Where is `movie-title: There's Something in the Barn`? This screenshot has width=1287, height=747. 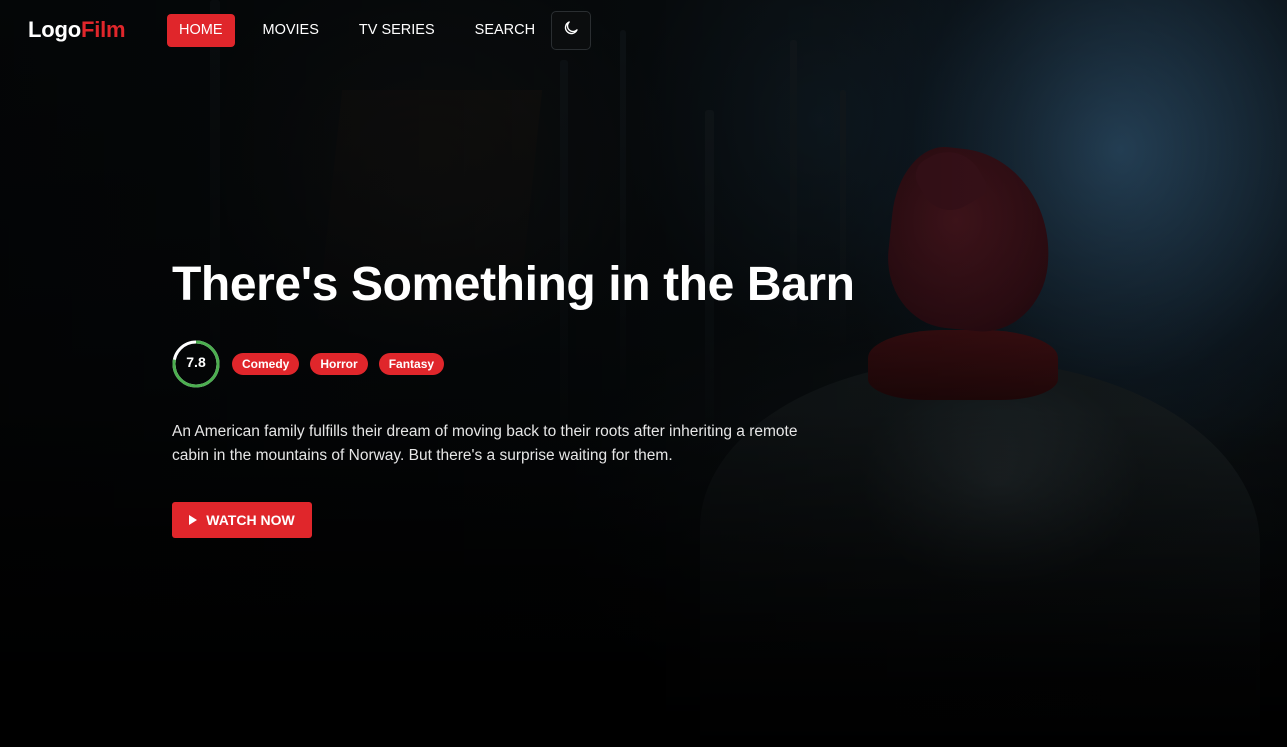 movie-title: There's Something in the Barn is located at coordinates (513, 284).